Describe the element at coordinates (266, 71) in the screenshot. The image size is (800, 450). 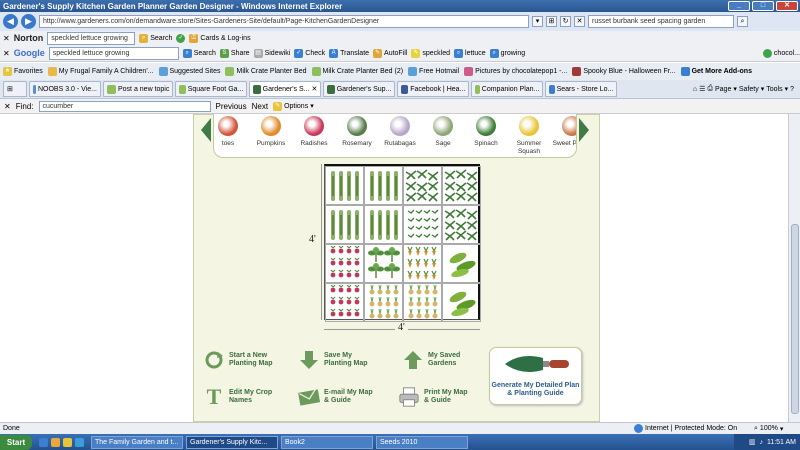
I see `favorite-item: Milk Crate Planter Bed` at that location.